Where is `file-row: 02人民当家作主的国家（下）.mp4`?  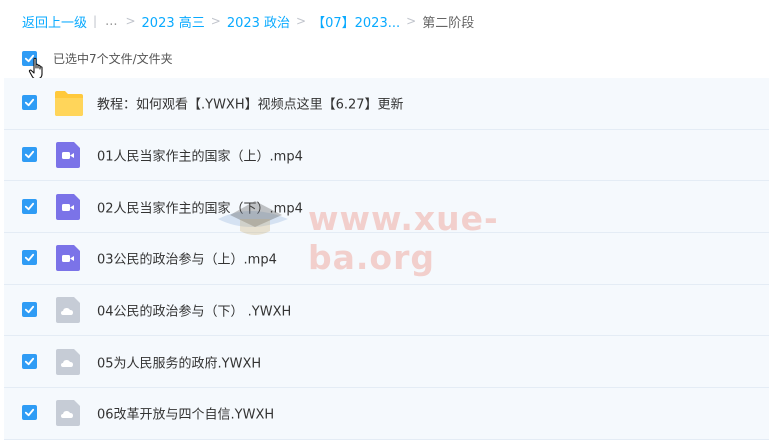 file-row: 02人民当家作主的国家（下）.mp4 is located at coordinates (386, 207).